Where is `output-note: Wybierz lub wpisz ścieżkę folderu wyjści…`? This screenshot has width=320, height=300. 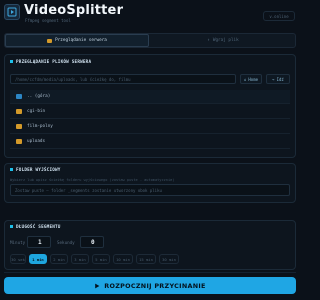
output-note: Wybierz lub wpisz ścieżkę folderu wyjści… is located at coordinates (92, 180).